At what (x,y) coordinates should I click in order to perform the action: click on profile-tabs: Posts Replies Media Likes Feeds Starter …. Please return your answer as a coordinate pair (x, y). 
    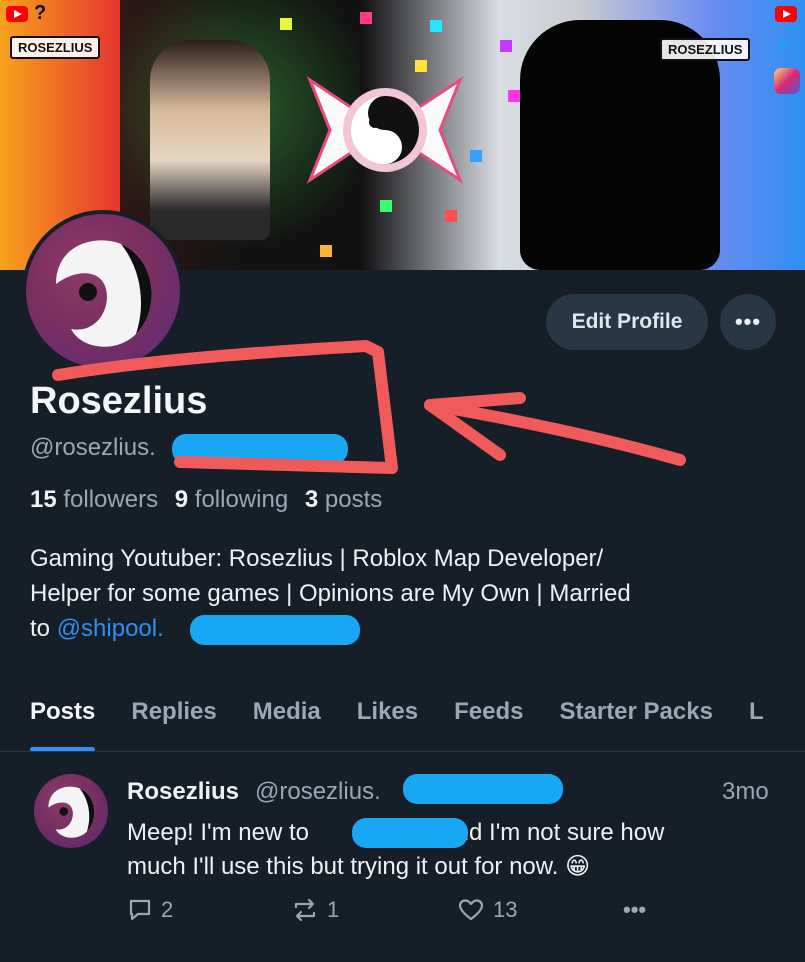
    Looking at the image, I should click on (402, 721).